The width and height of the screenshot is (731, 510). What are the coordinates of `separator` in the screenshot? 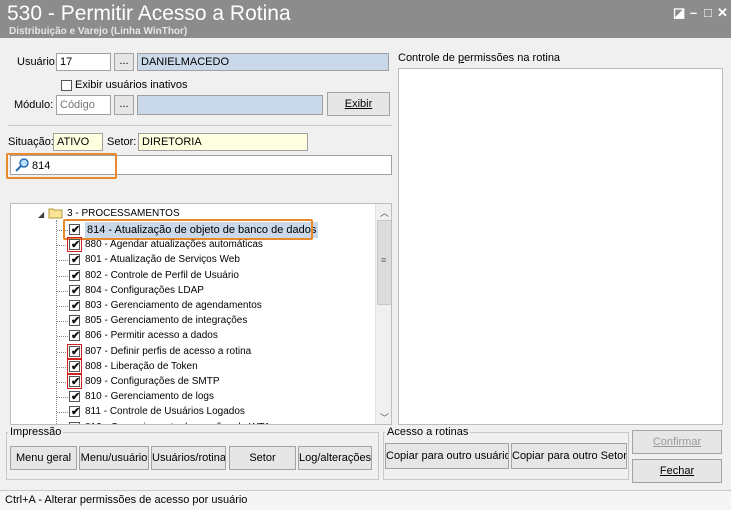 It's located at (200, 125).